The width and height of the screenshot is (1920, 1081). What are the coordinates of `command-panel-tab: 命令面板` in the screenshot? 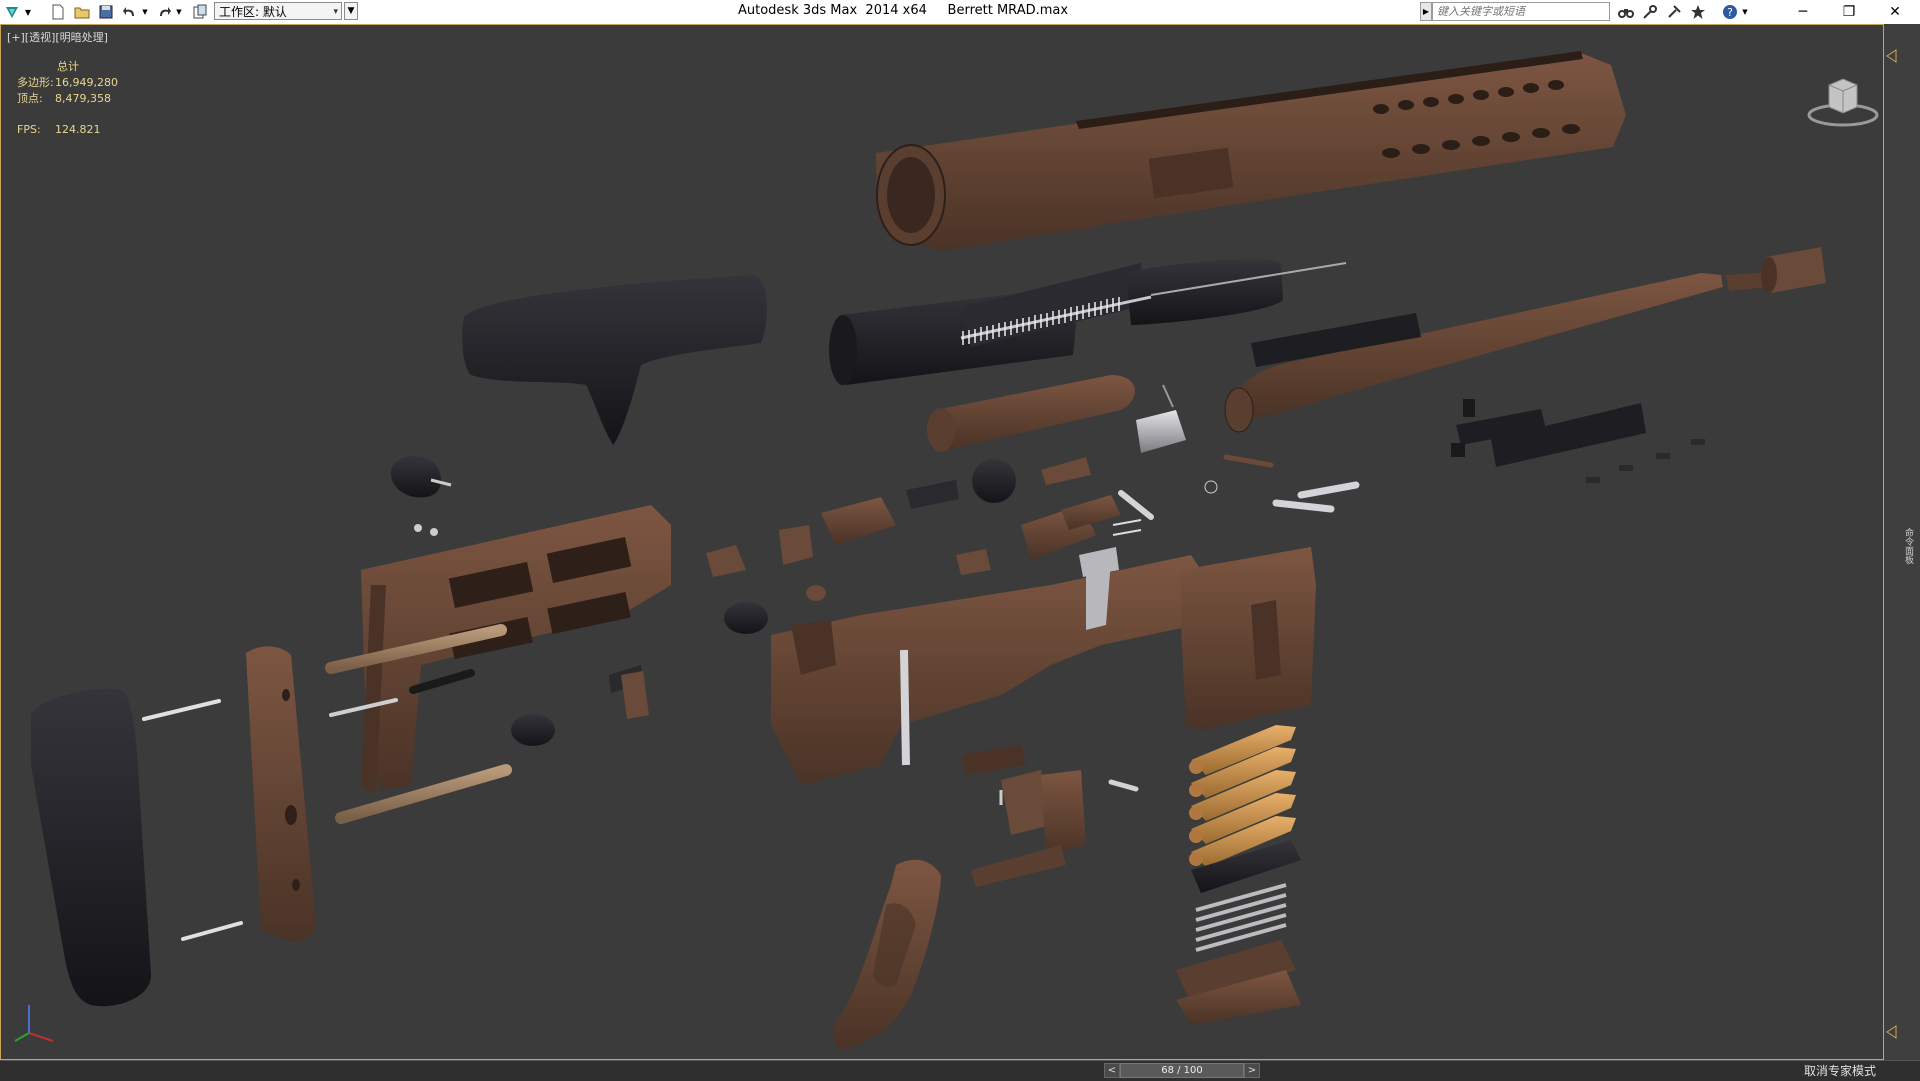 It's located at (1909, 551).